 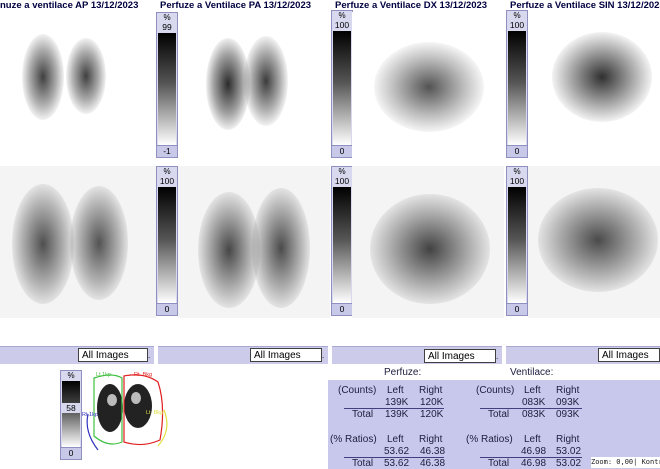 What do you see at coordinates (568, 402) in the screenshot?
I see `ventilation-counts-right: 093K` at bounding box center [568, 402].